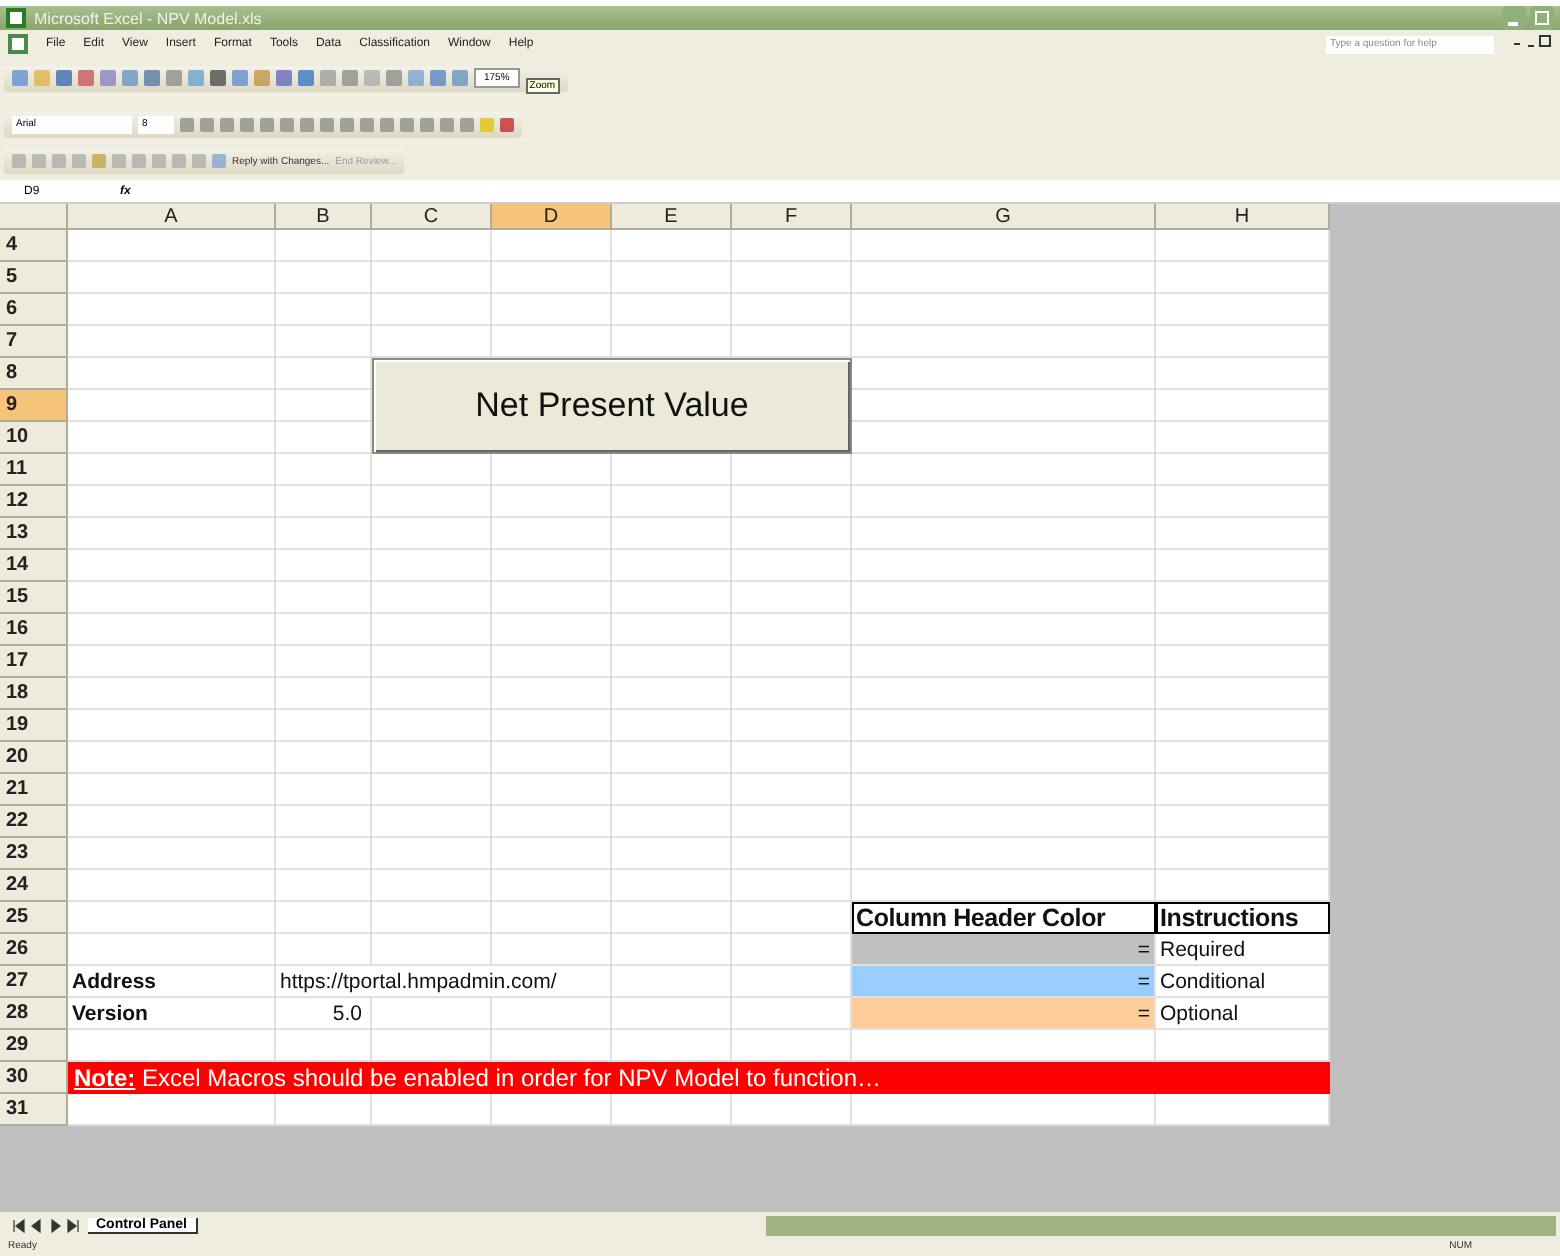 This screenshot has height=1256, width=1560. What do you see at coordinates (34, 342) in the screenshot?
I see `row-header: 7` at bounding box center [34, 342].